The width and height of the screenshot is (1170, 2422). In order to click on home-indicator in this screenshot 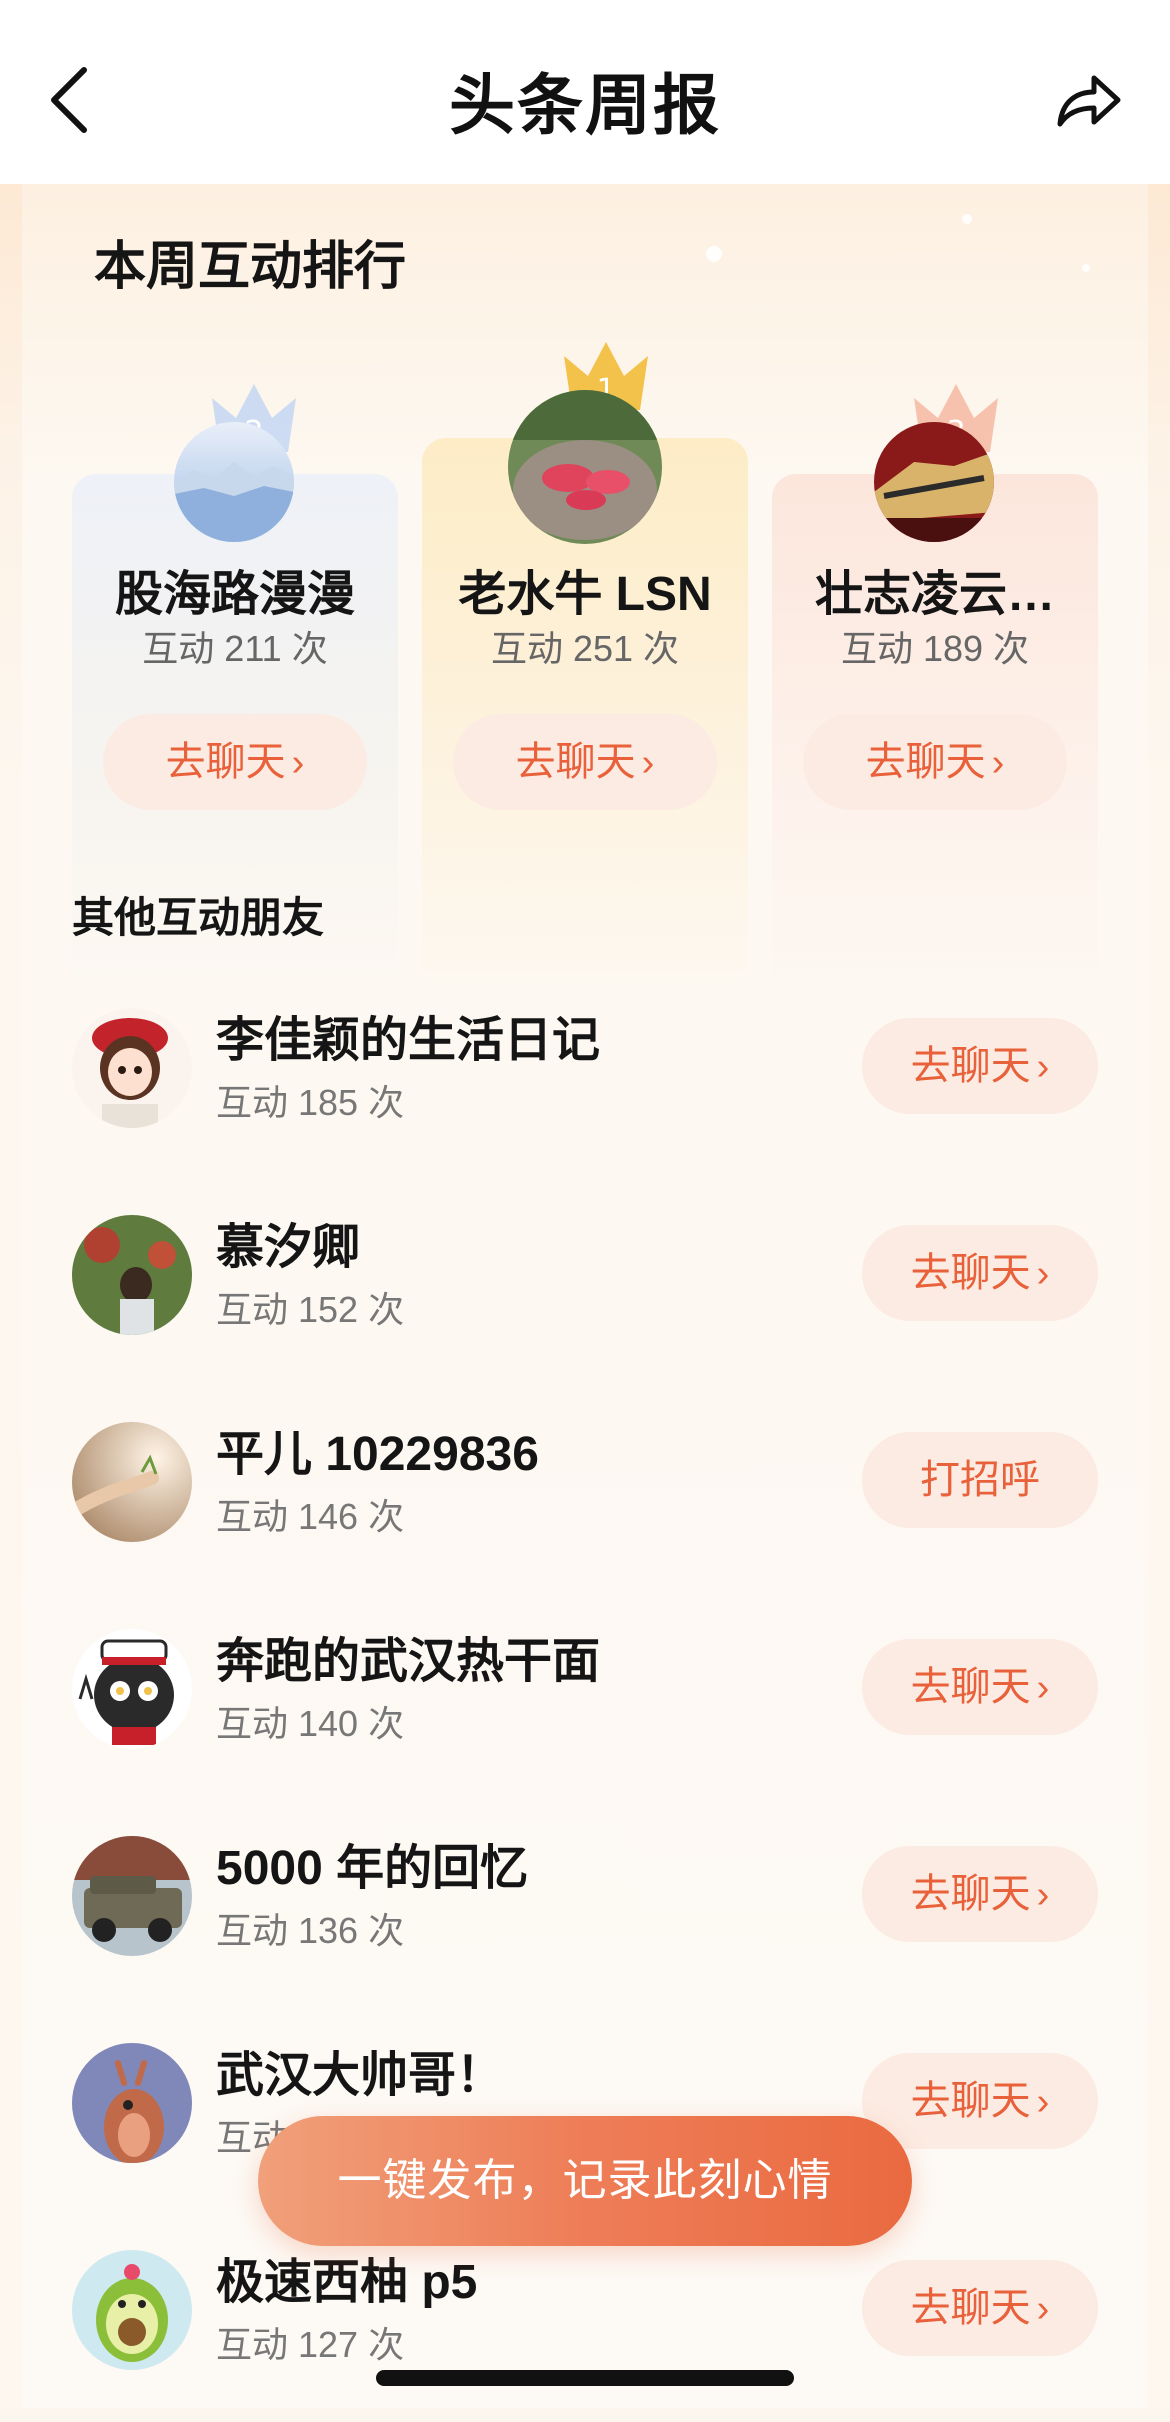, I will do `click(585, 2378)`.